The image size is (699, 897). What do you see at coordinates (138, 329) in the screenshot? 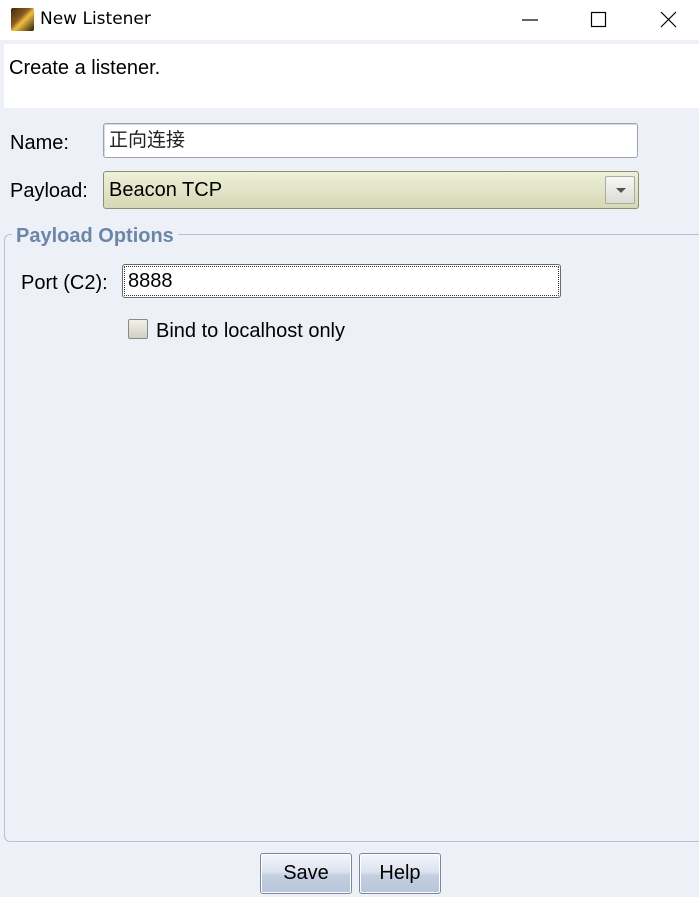
I see `bind-localhost-checkbox` at bounding box center [138, 329].